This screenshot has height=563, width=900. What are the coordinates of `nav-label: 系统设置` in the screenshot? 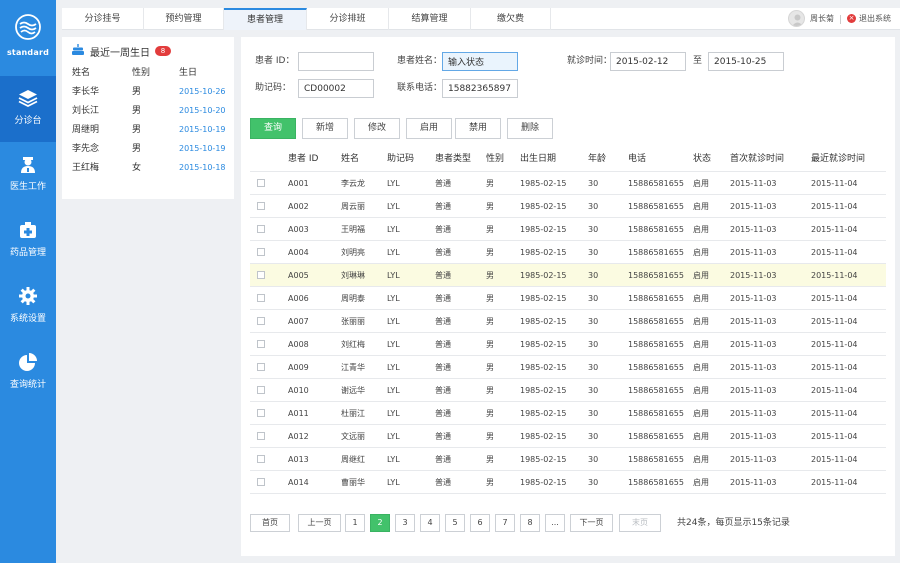 It's located at (27, 319).